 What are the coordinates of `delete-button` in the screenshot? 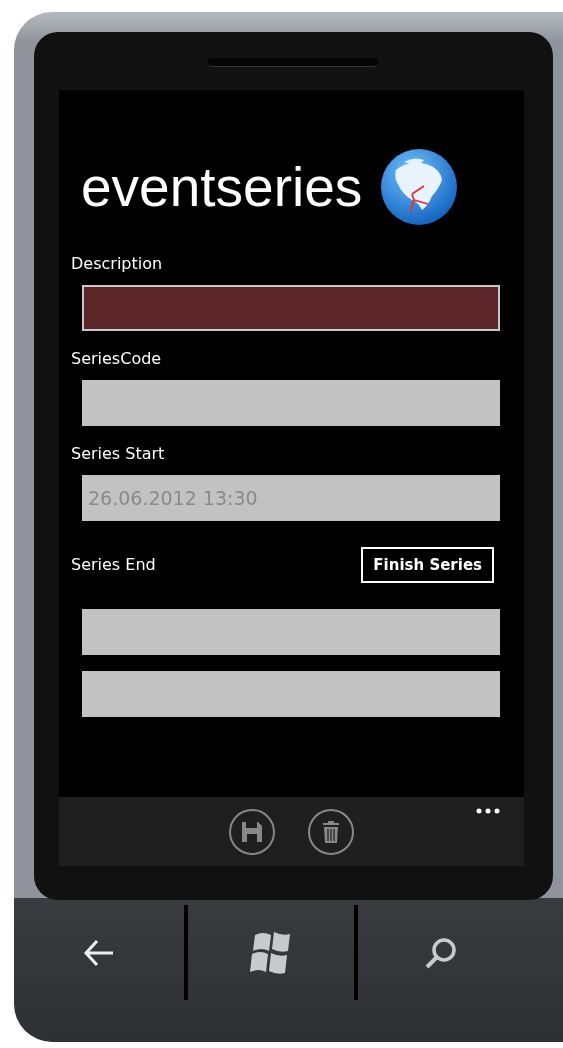 It's located at (331, 832).